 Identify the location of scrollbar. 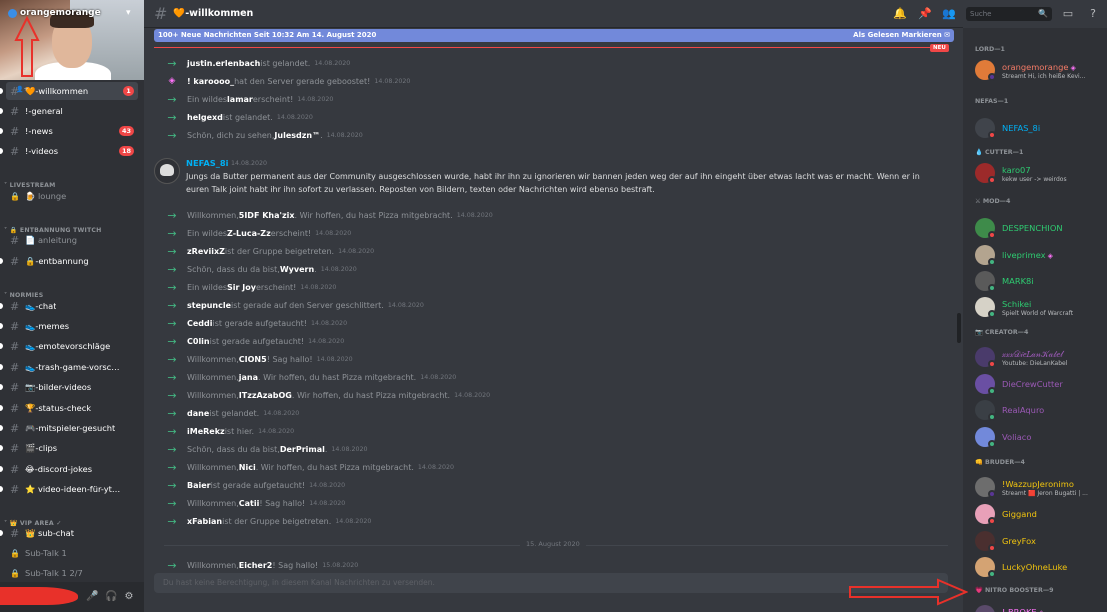
(959, 328).